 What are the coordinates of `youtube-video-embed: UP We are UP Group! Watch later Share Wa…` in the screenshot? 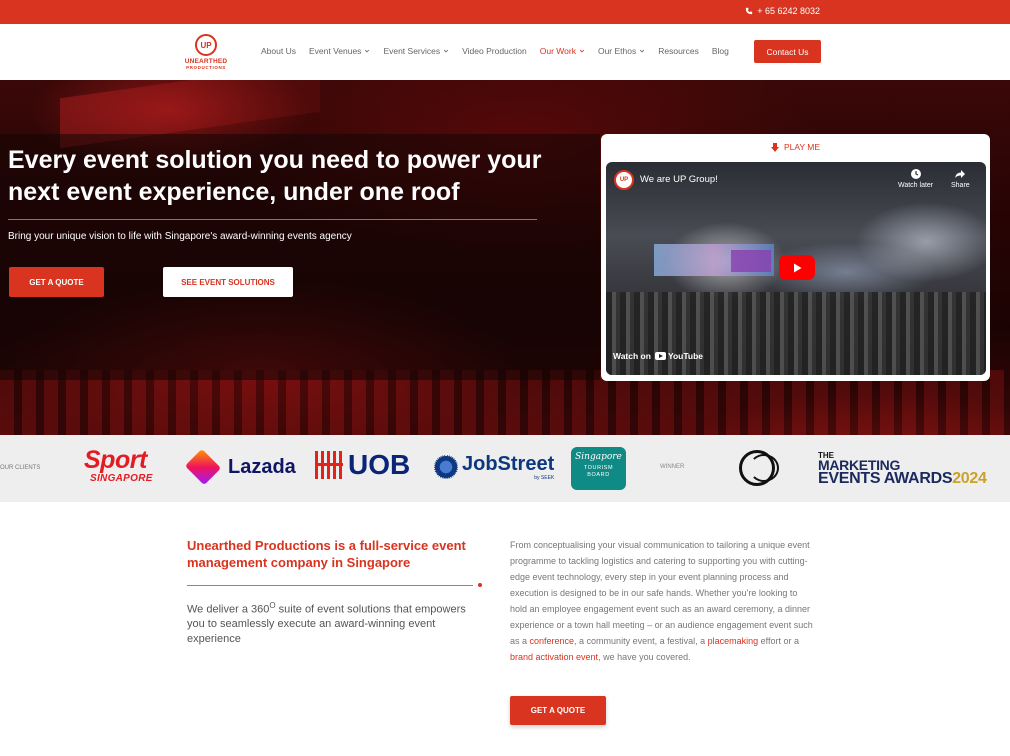 It's located at (796, 268).